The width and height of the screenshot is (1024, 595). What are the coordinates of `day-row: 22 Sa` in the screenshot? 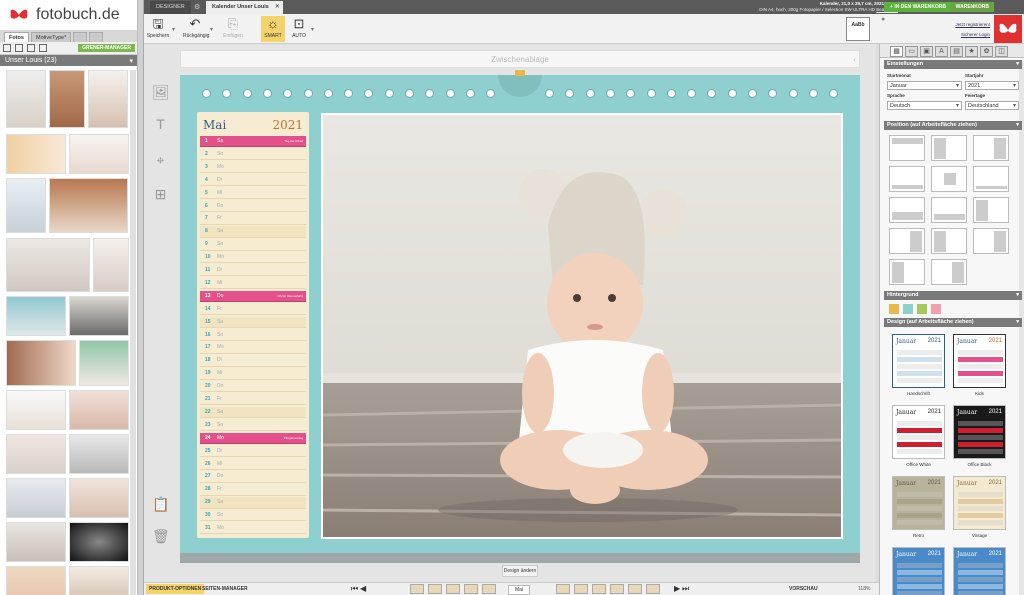 It's located at (253, 412).